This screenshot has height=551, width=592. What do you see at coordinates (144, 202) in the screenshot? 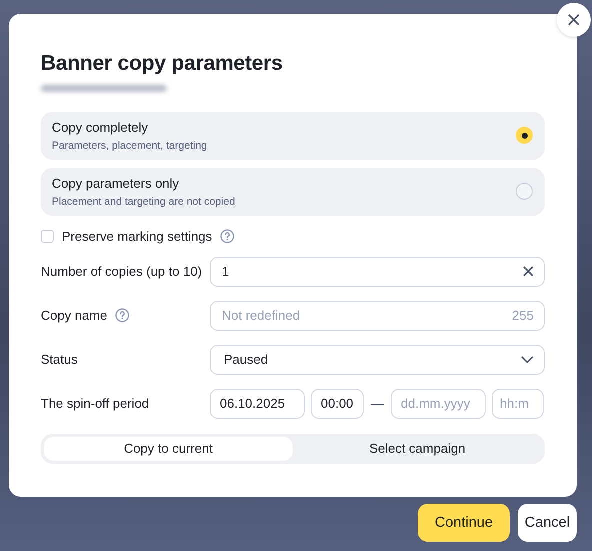
I see `option-description: Placement and targeting are not copied` at bounding box center [144, 202].